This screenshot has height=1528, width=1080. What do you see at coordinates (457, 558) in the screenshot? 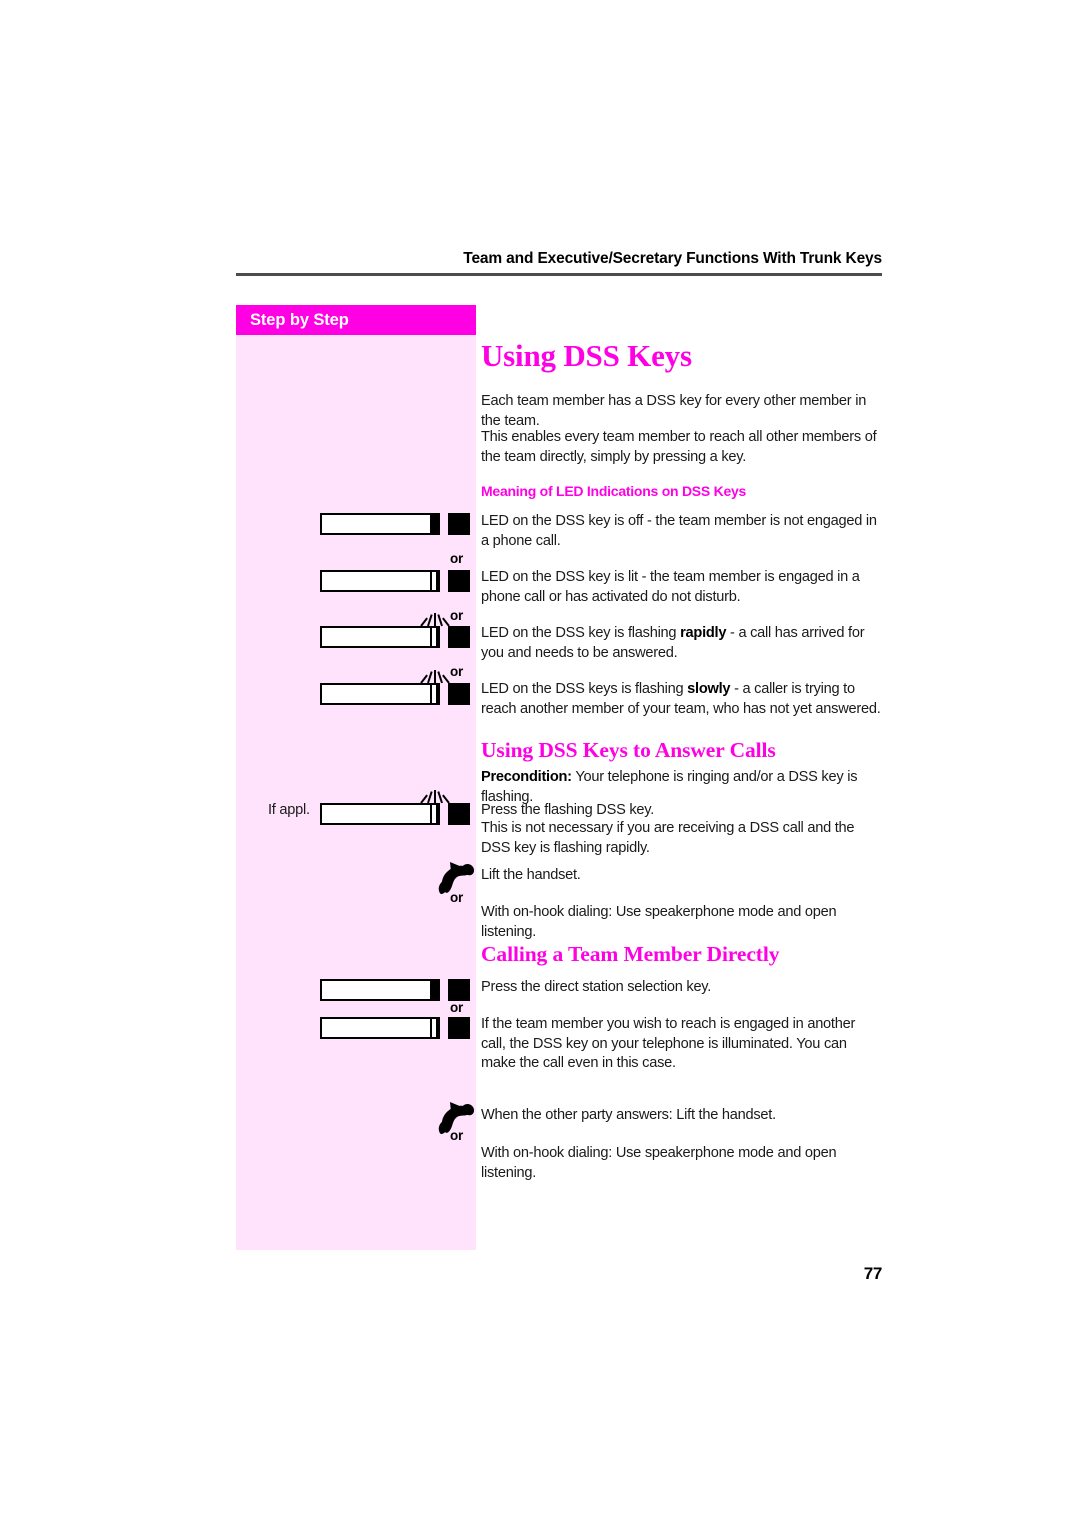
I see `or-connector-1: or` at bounding box center [457, 558].